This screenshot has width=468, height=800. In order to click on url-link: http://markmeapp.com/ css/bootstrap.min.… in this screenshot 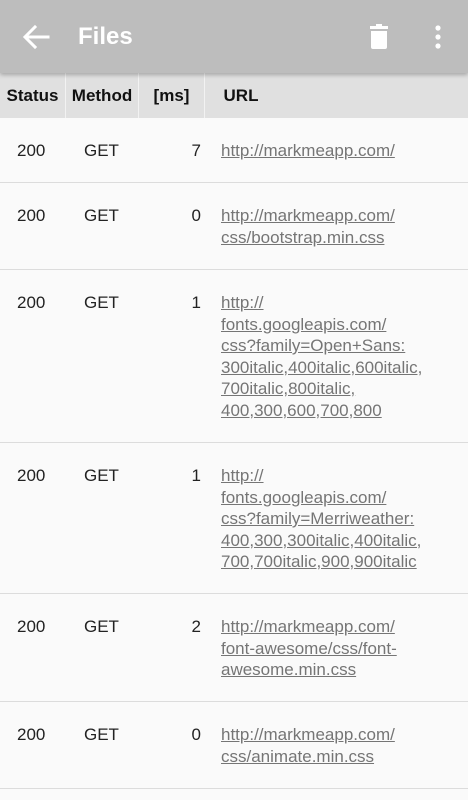, I will do `click(341, 226)`.